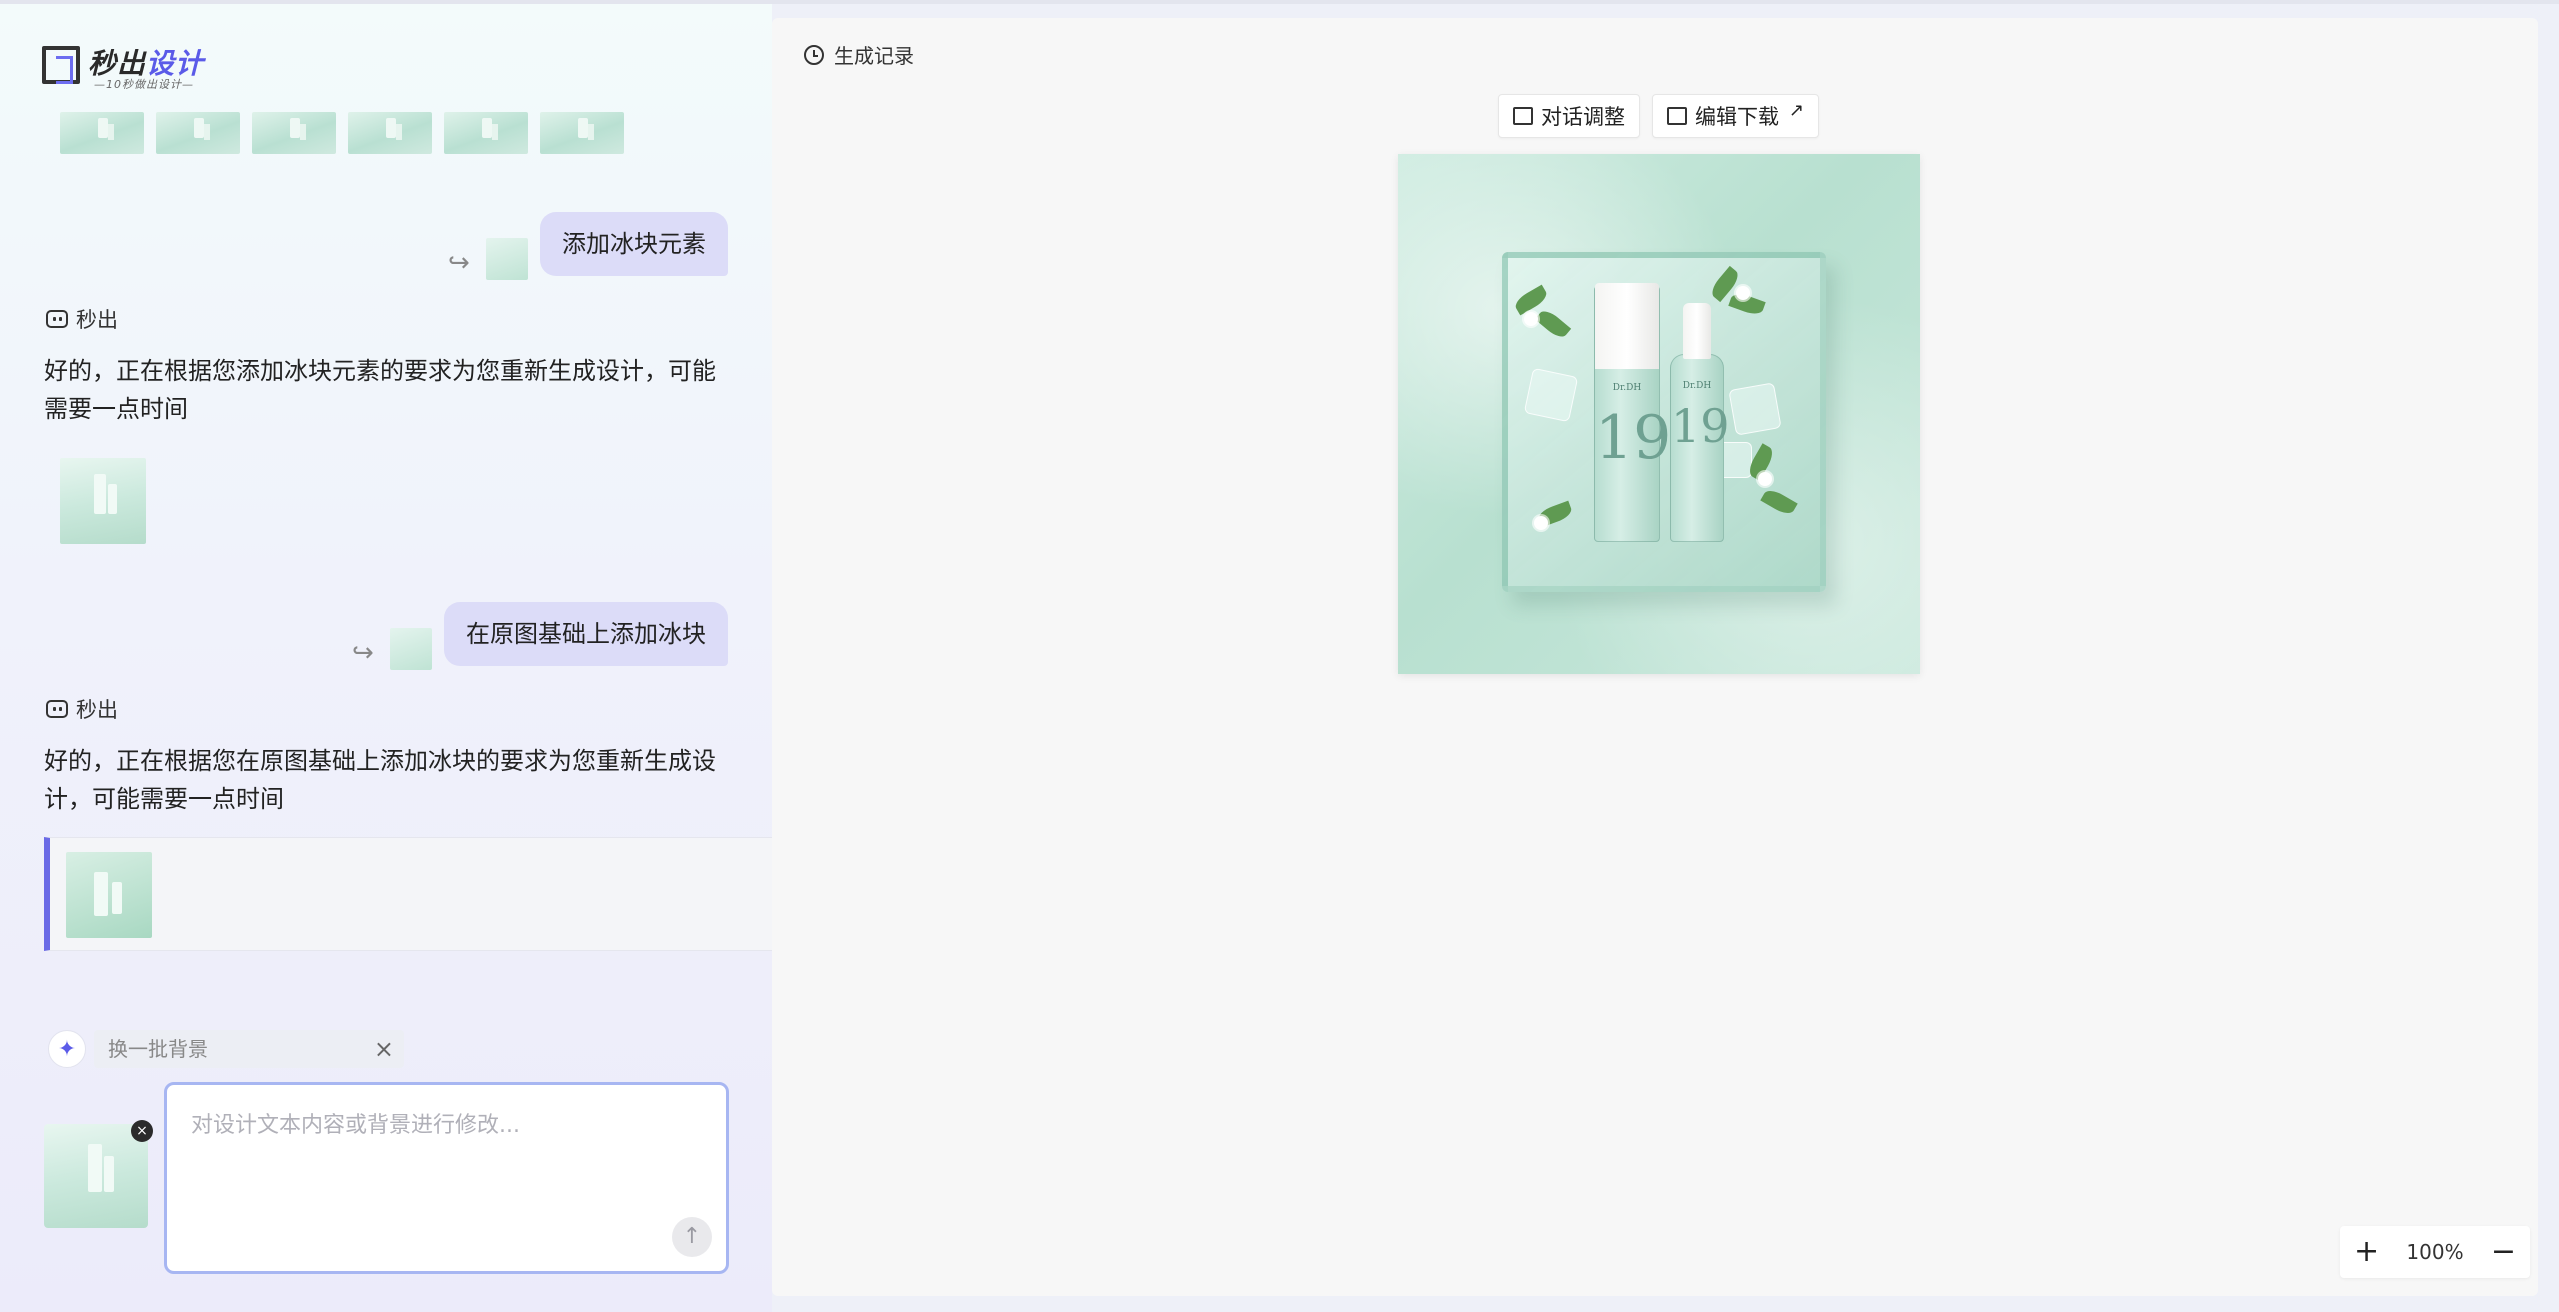 This screenshot has height=1312, width=2559. What do you see at coordinates (132, 67) in the screenshot?
I see `logo: 秒出设计 —10秒做出设计—` at bounding box center [132, 67].